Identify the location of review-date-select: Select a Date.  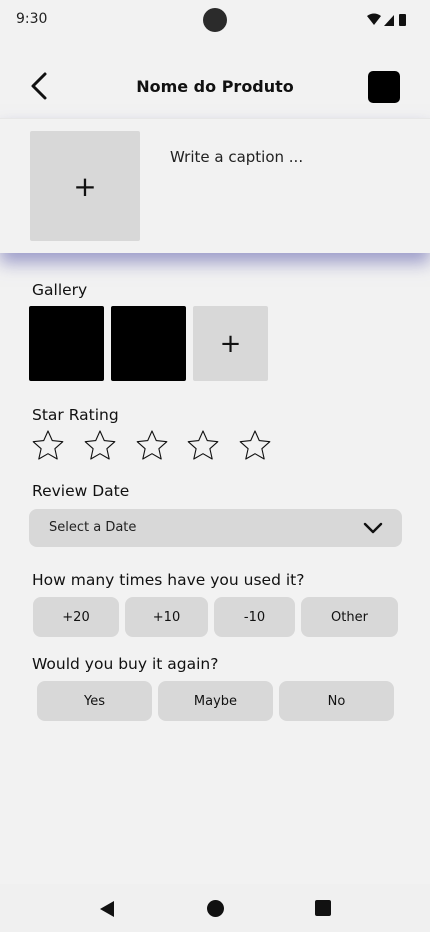
(215, 528).